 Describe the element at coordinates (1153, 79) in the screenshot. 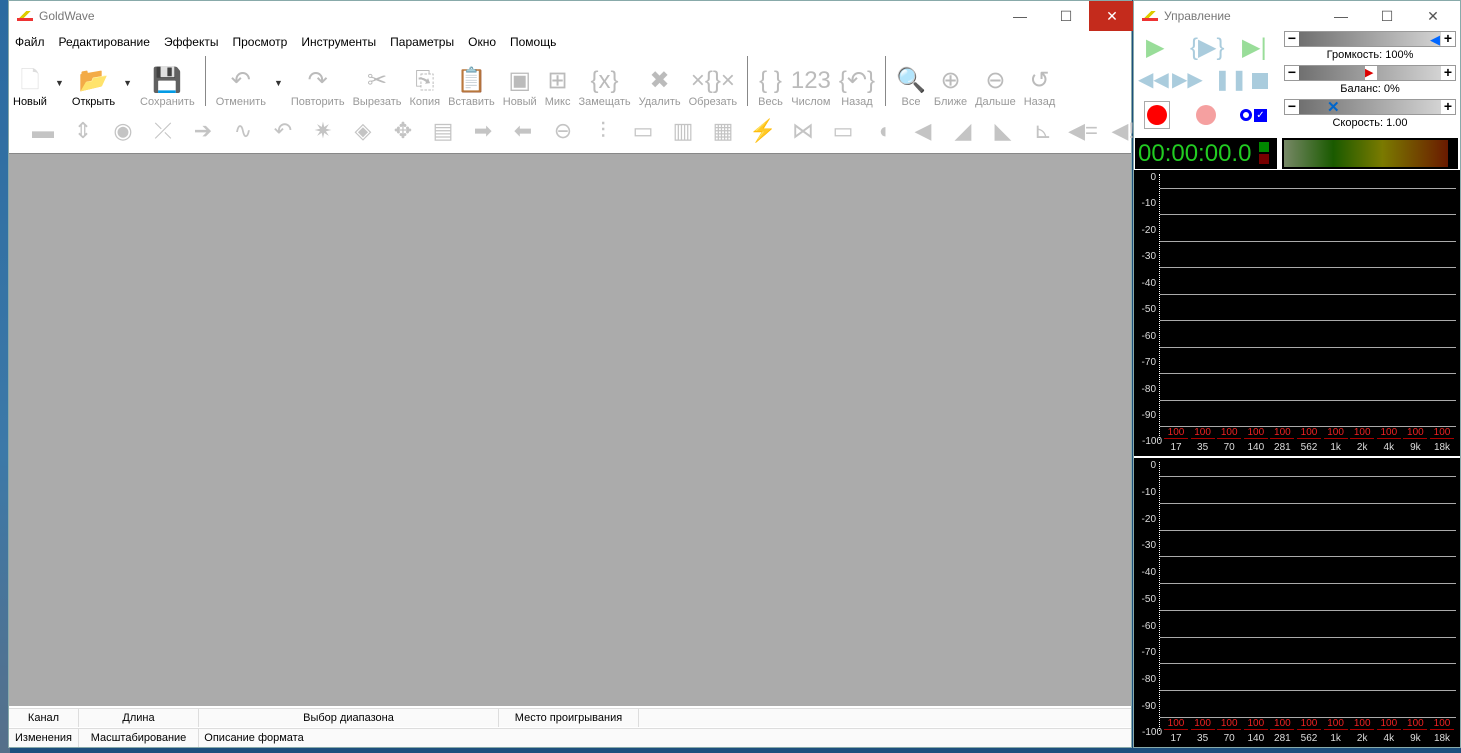

I see `rewind-button: ◀◀` at that location.